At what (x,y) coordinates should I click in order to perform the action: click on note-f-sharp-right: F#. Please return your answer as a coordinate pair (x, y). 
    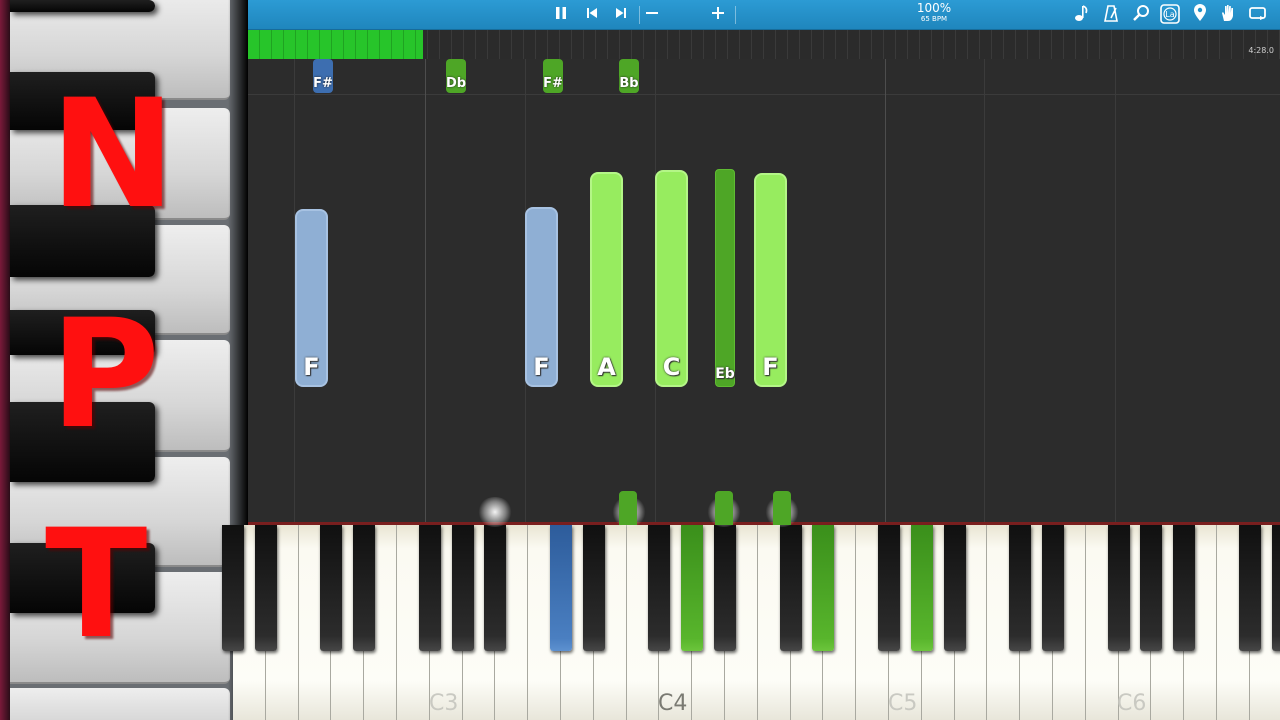
    Looking at the image, I should click on (553, 76).